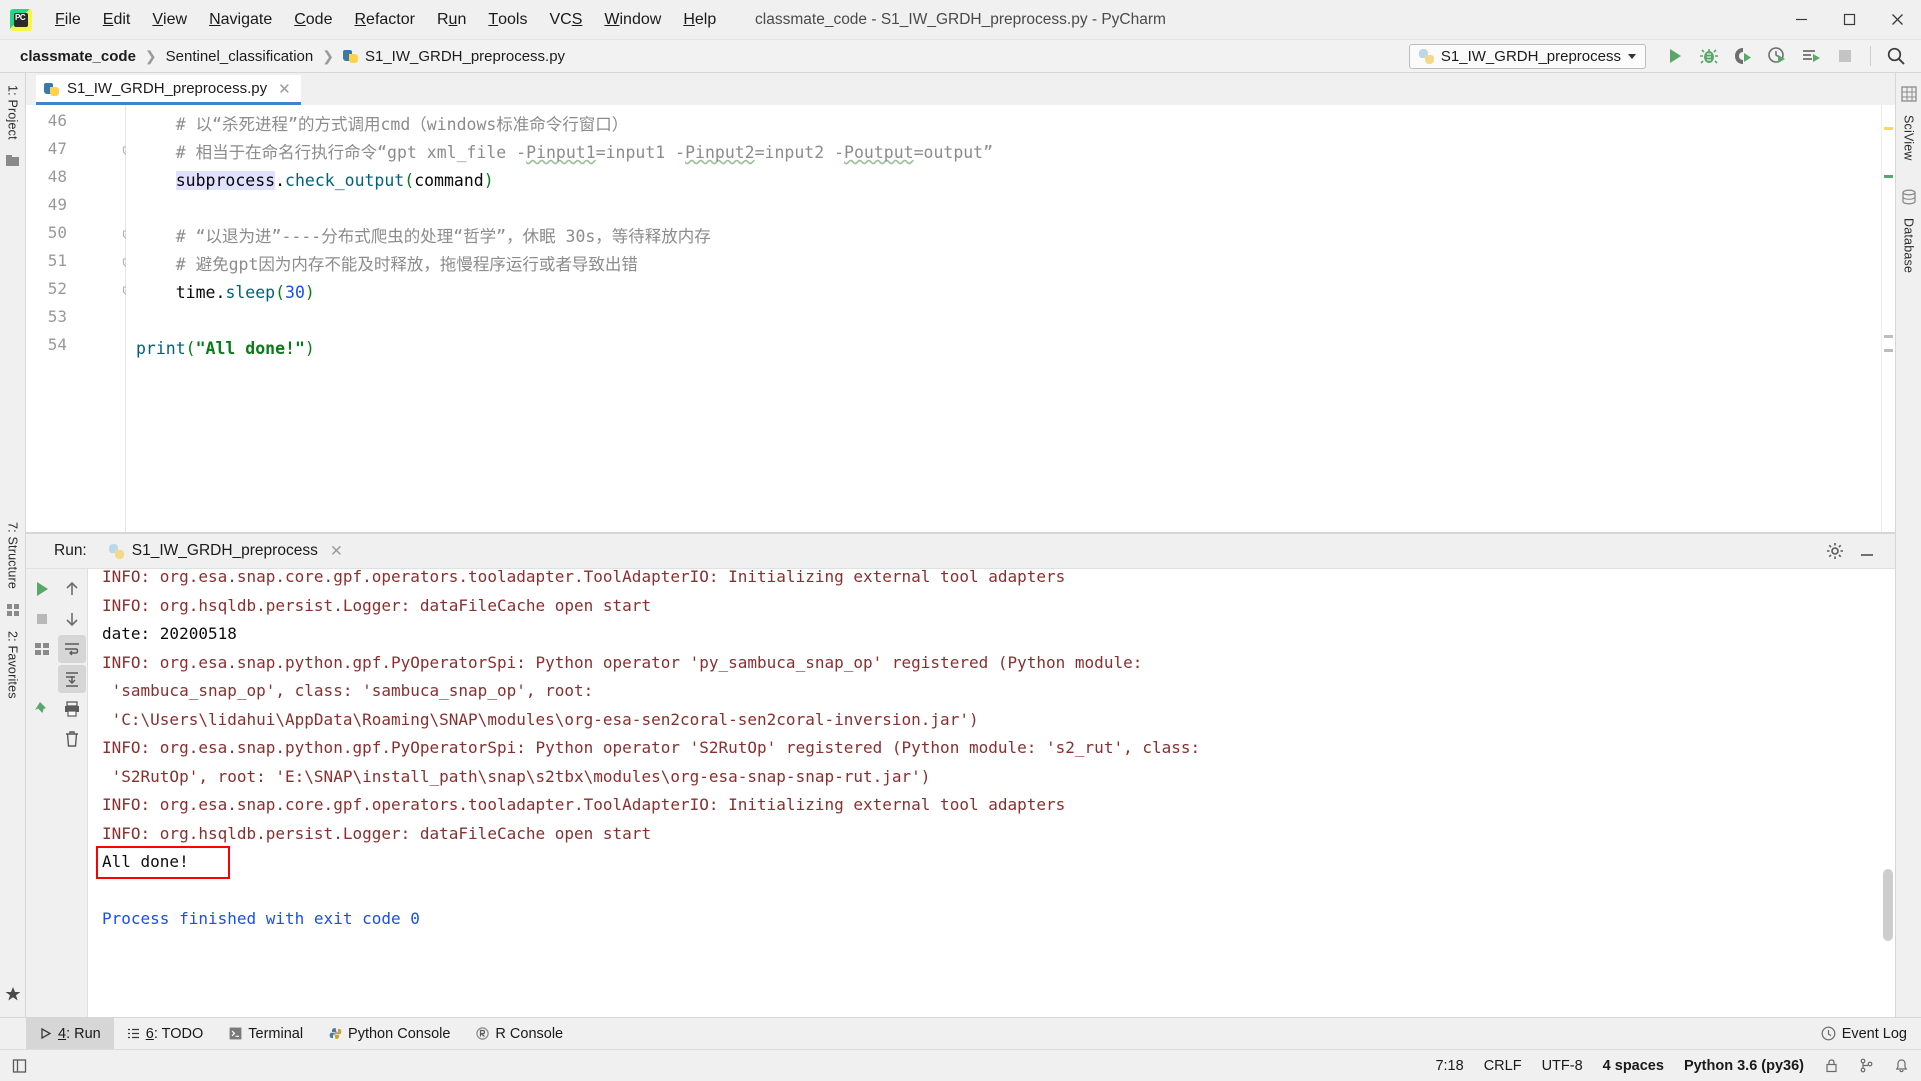 The height and width of the screenshot is (1081, 1921). What do you see at coordinates (161, 348) in the screenshot?
I see `code-token: print` at bounding box center [161, 348].